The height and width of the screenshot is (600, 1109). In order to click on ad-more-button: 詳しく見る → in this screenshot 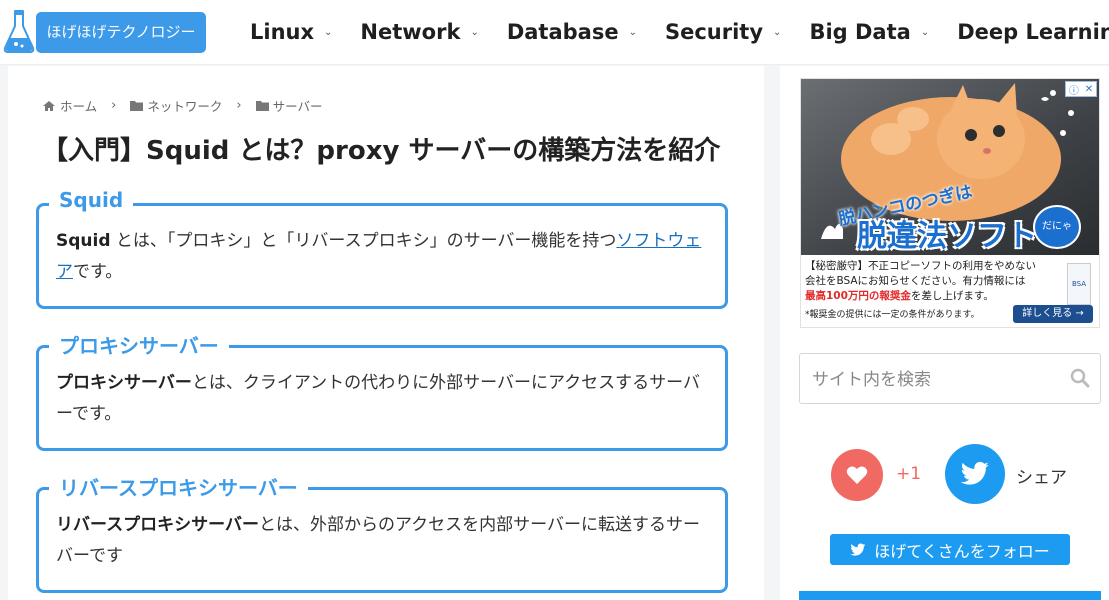, I will do `click(1053, 314)`.